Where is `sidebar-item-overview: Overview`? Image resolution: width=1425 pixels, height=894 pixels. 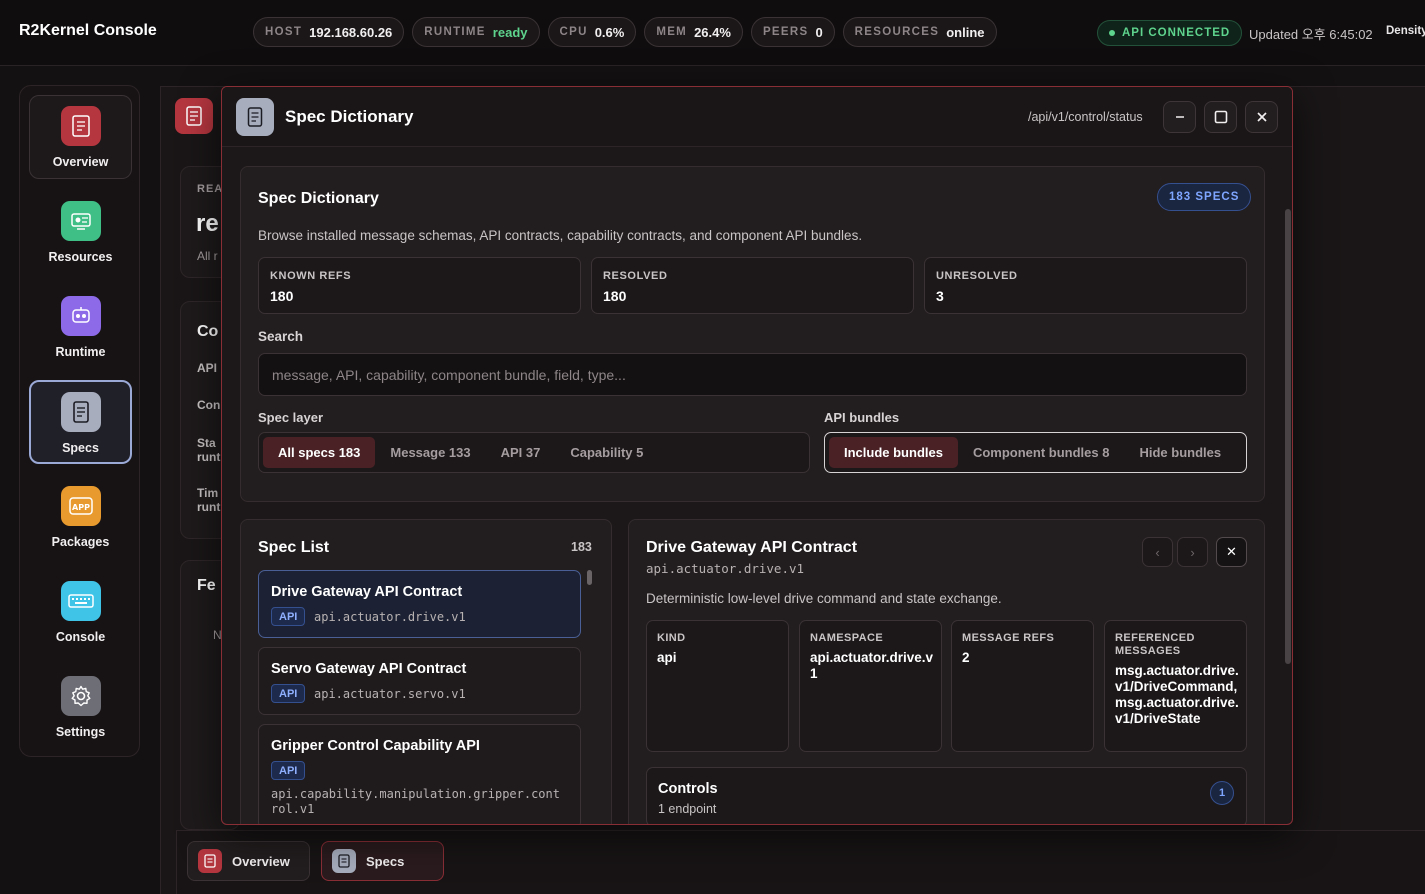
sidebar-item-overview: Overview is located at coordinates (80, 137).